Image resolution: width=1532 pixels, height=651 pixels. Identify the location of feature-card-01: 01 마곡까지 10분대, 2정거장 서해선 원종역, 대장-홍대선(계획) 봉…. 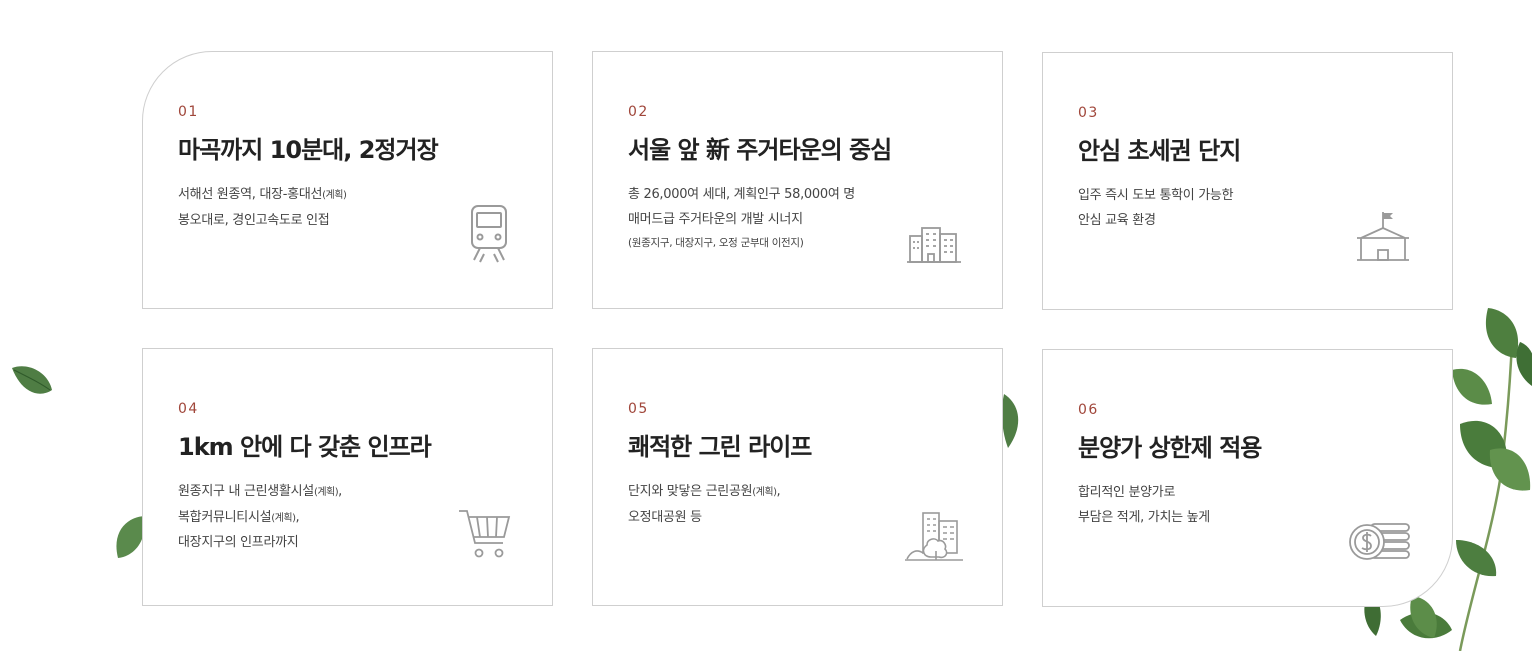
(347, 180).